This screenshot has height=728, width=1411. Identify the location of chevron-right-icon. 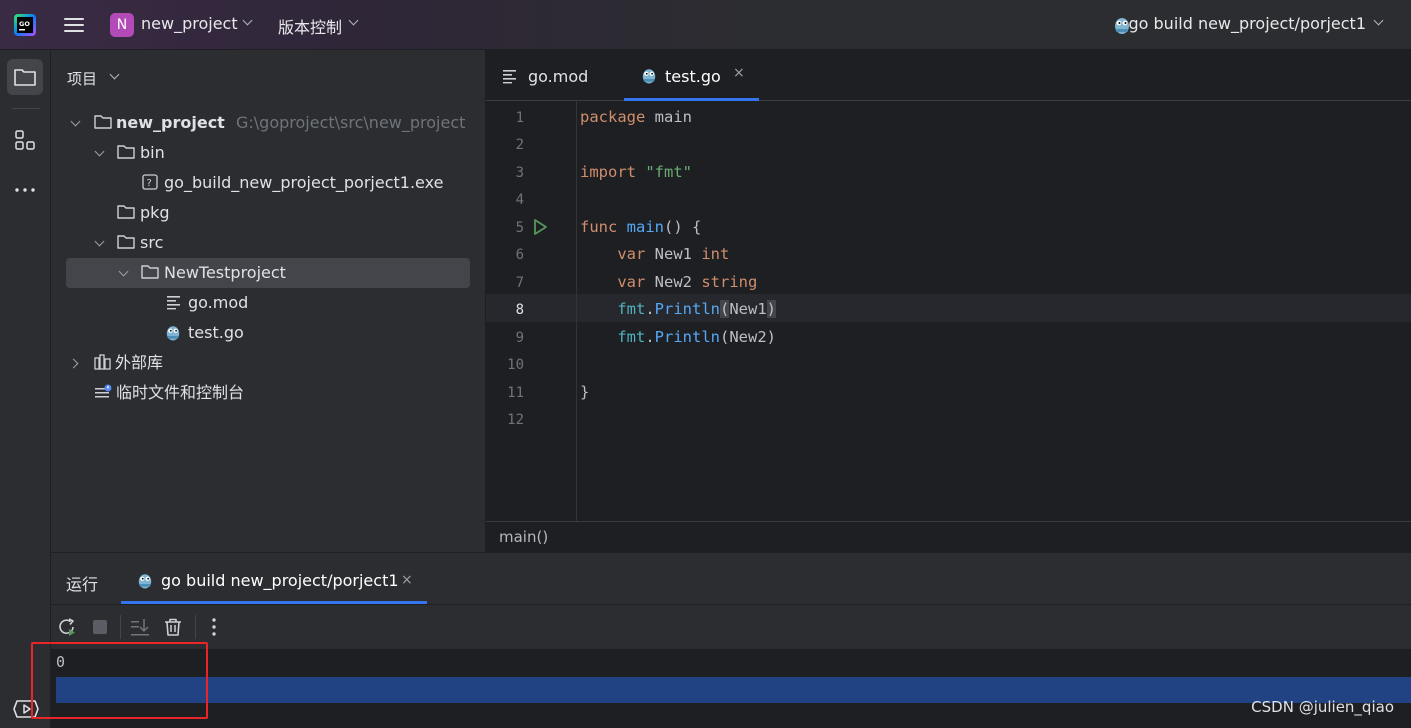
(73, 363).